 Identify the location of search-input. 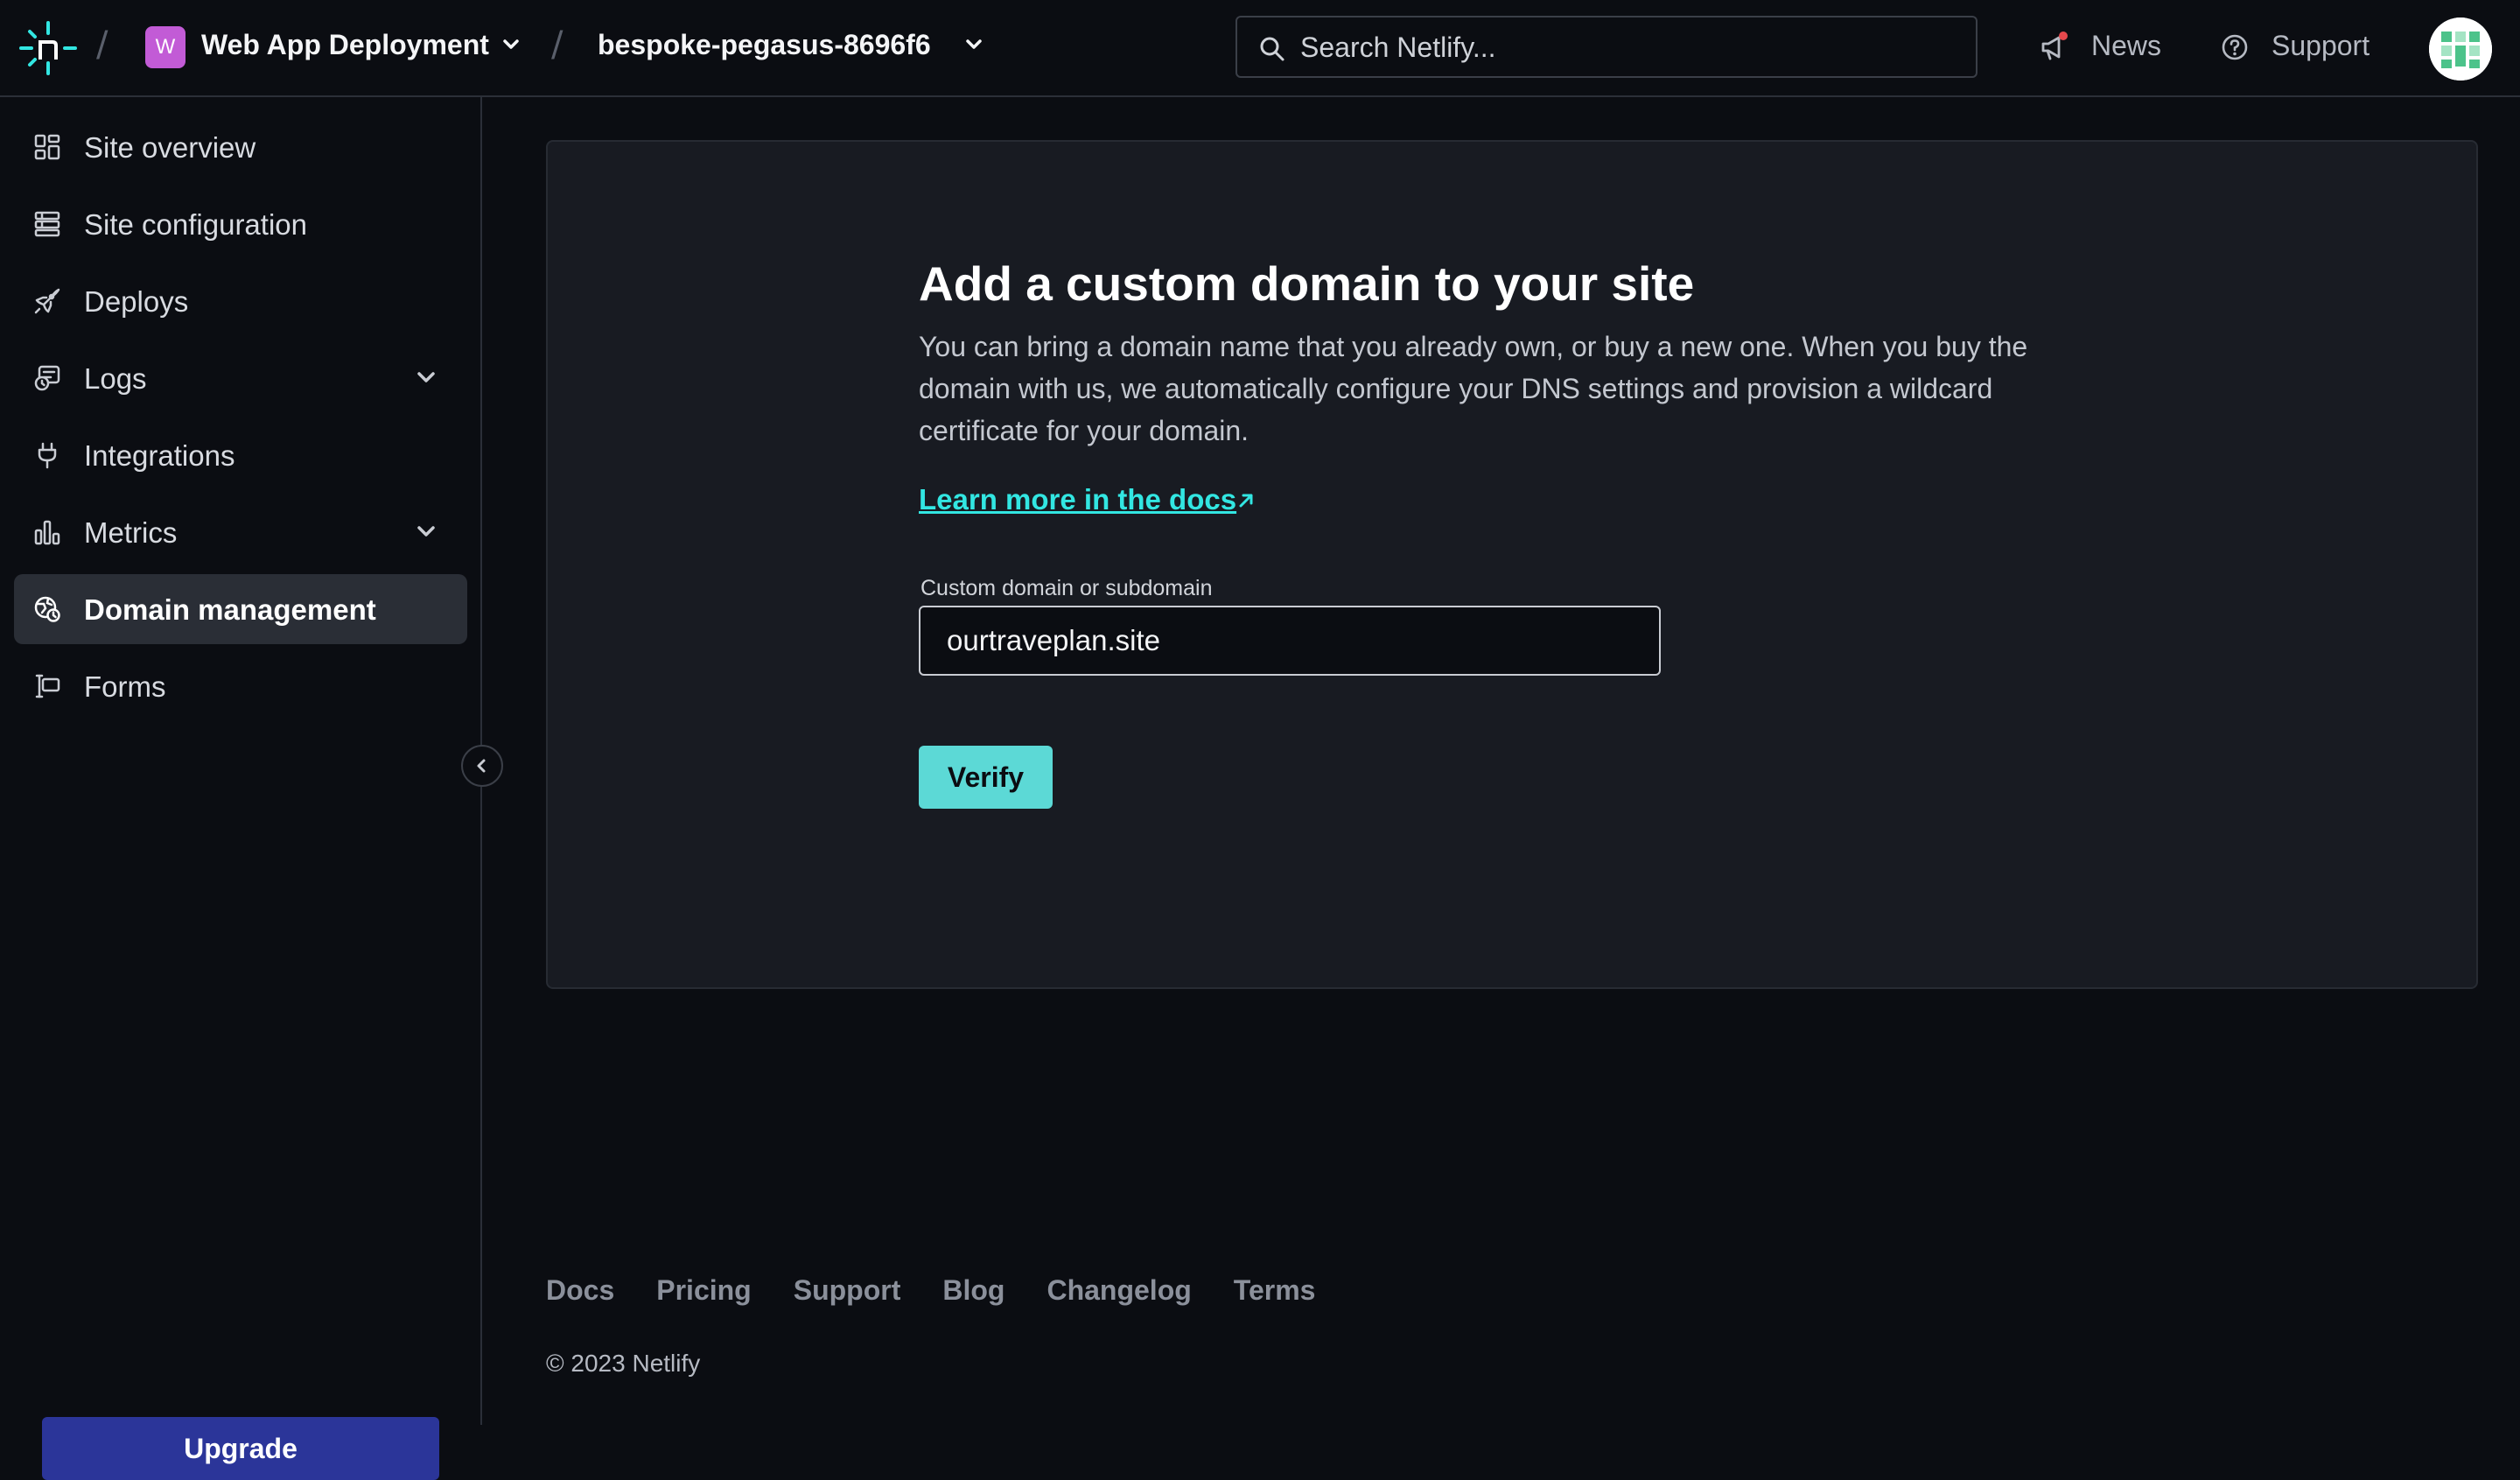
(1624, 47).